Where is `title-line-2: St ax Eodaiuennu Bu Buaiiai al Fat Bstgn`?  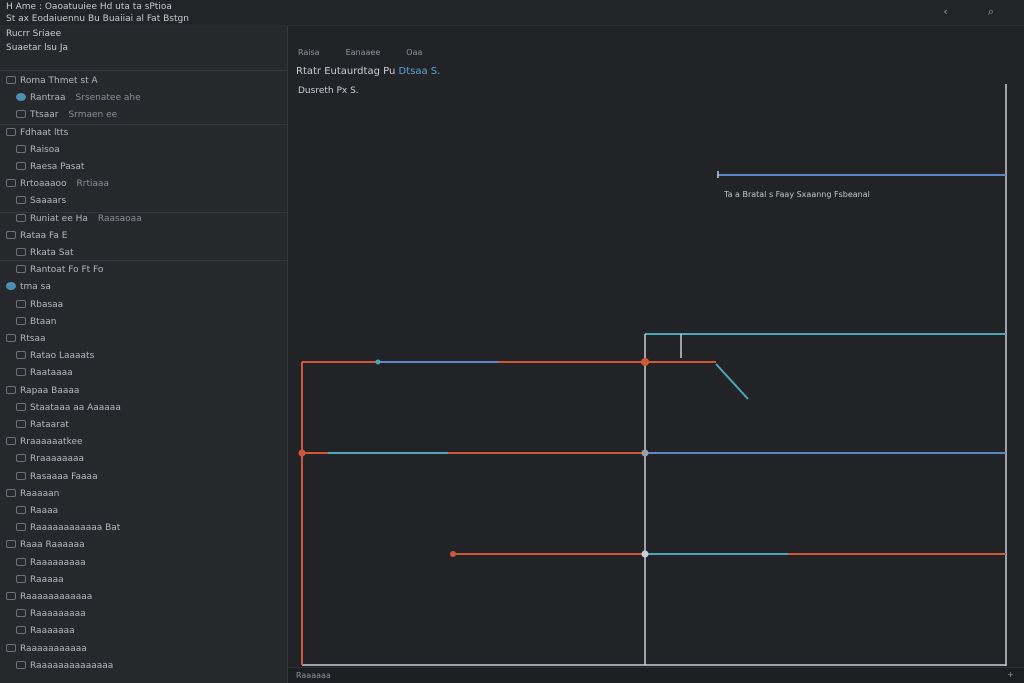
title-line-2: St ax Eodaiuennu Bu Buaiiai al Fat Bstgn is located at coordinates (97, 19).